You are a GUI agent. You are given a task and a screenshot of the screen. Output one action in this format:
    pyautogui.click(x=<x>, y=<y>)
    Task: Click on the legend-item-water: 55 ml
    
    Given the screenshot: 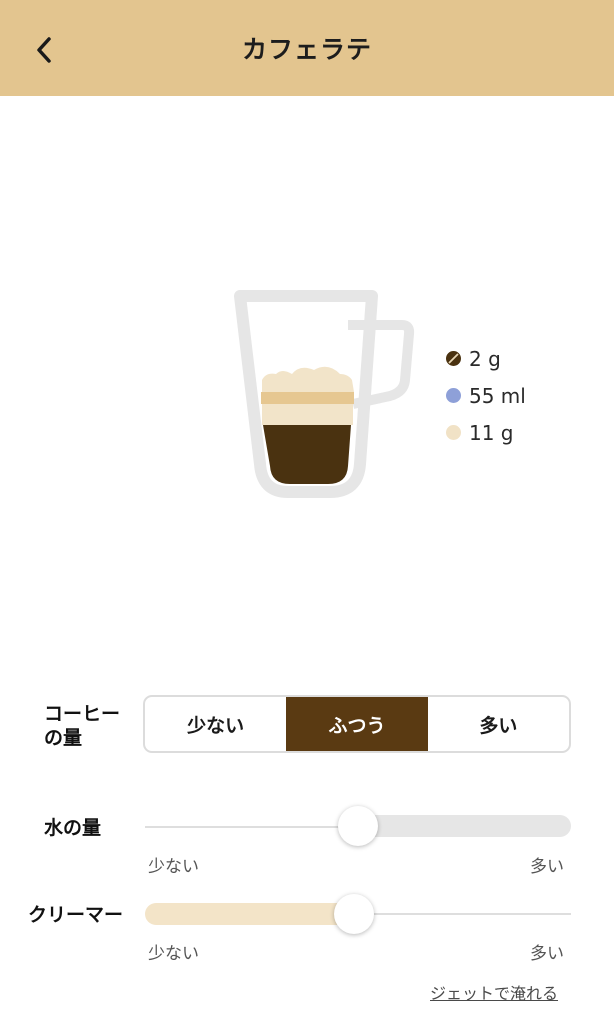 What is the action you would take?
    pyautogui.click(x=486, y=395)
    